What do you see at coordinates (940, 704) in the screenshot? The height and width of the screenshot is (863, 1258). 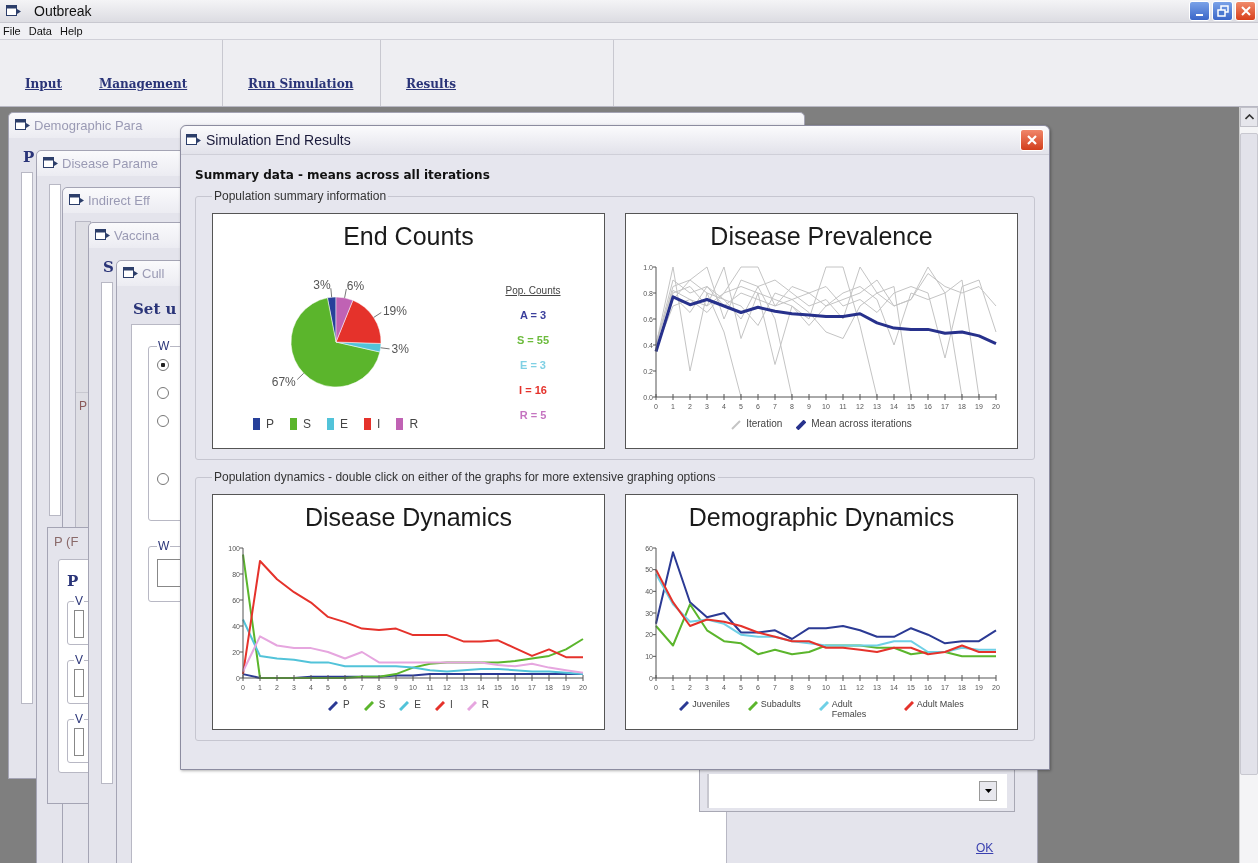 I see `legend-label: Adult Males` at bounding box center [940, 704].